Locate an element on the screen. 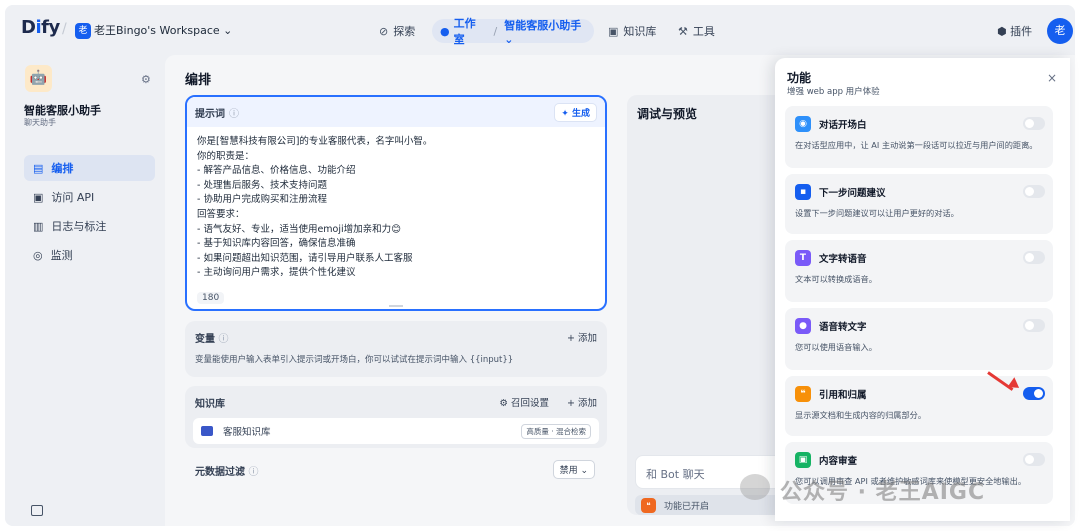 This screenshot has height=531, width=1080. prompt-line: - 语气友好、专业，适当使用emoji增加亲和力😊 is located at coordinates (299, 229).